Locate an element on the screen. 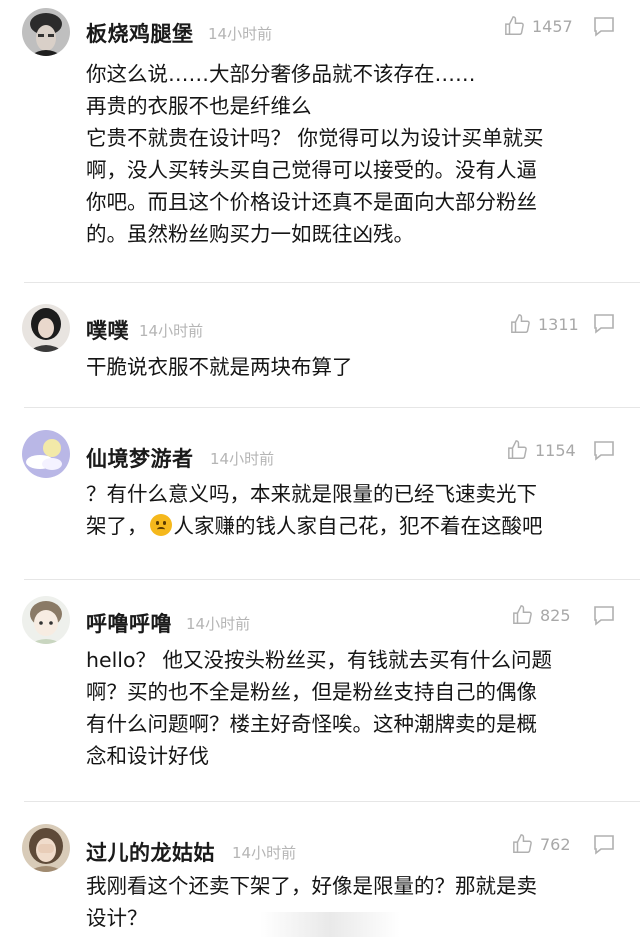 The image size is (640, 937). like-button: 762 is located at coordinates (541, 844).